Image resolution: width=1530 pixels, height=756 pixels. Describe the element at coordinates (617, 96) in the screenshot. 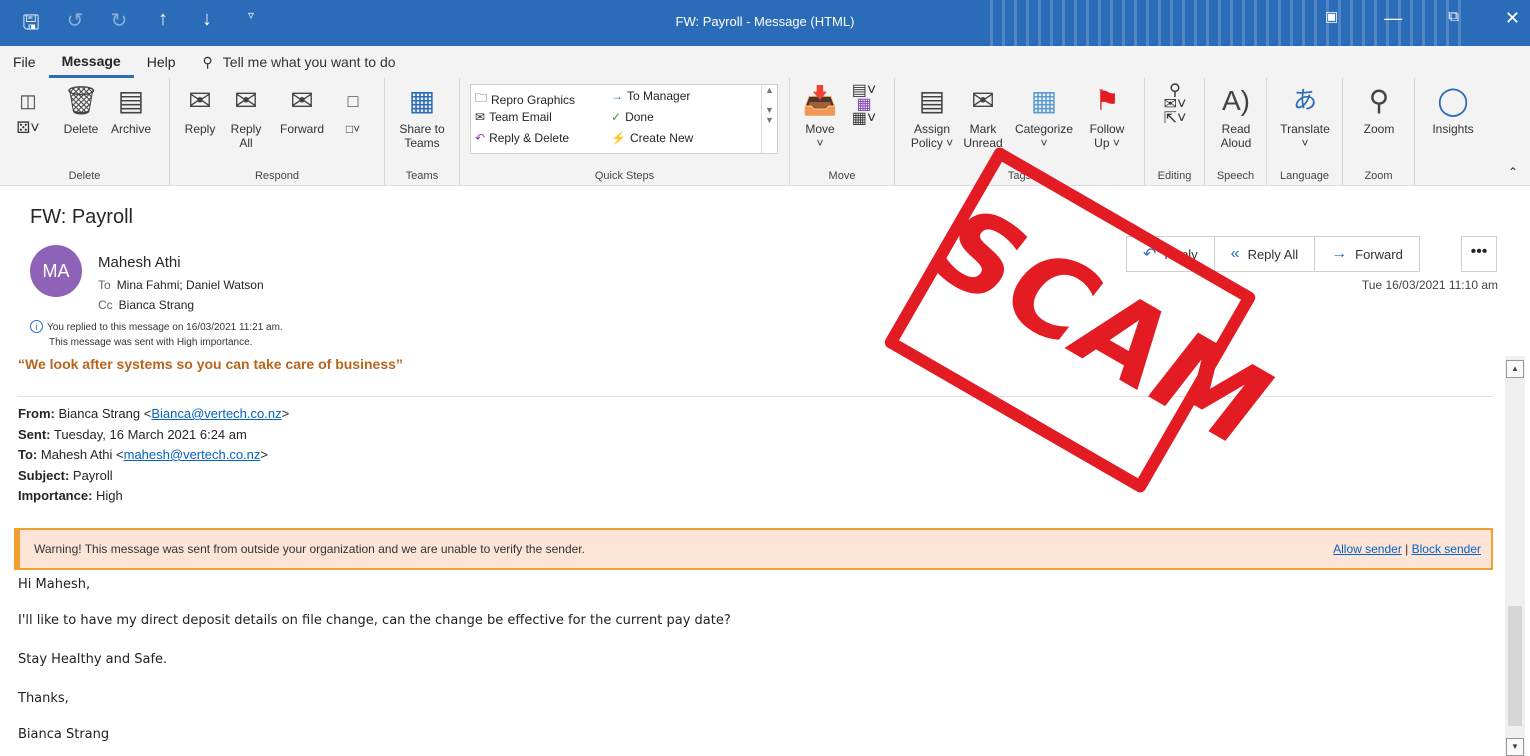

I see `arrow-right-icon: →` at that location.